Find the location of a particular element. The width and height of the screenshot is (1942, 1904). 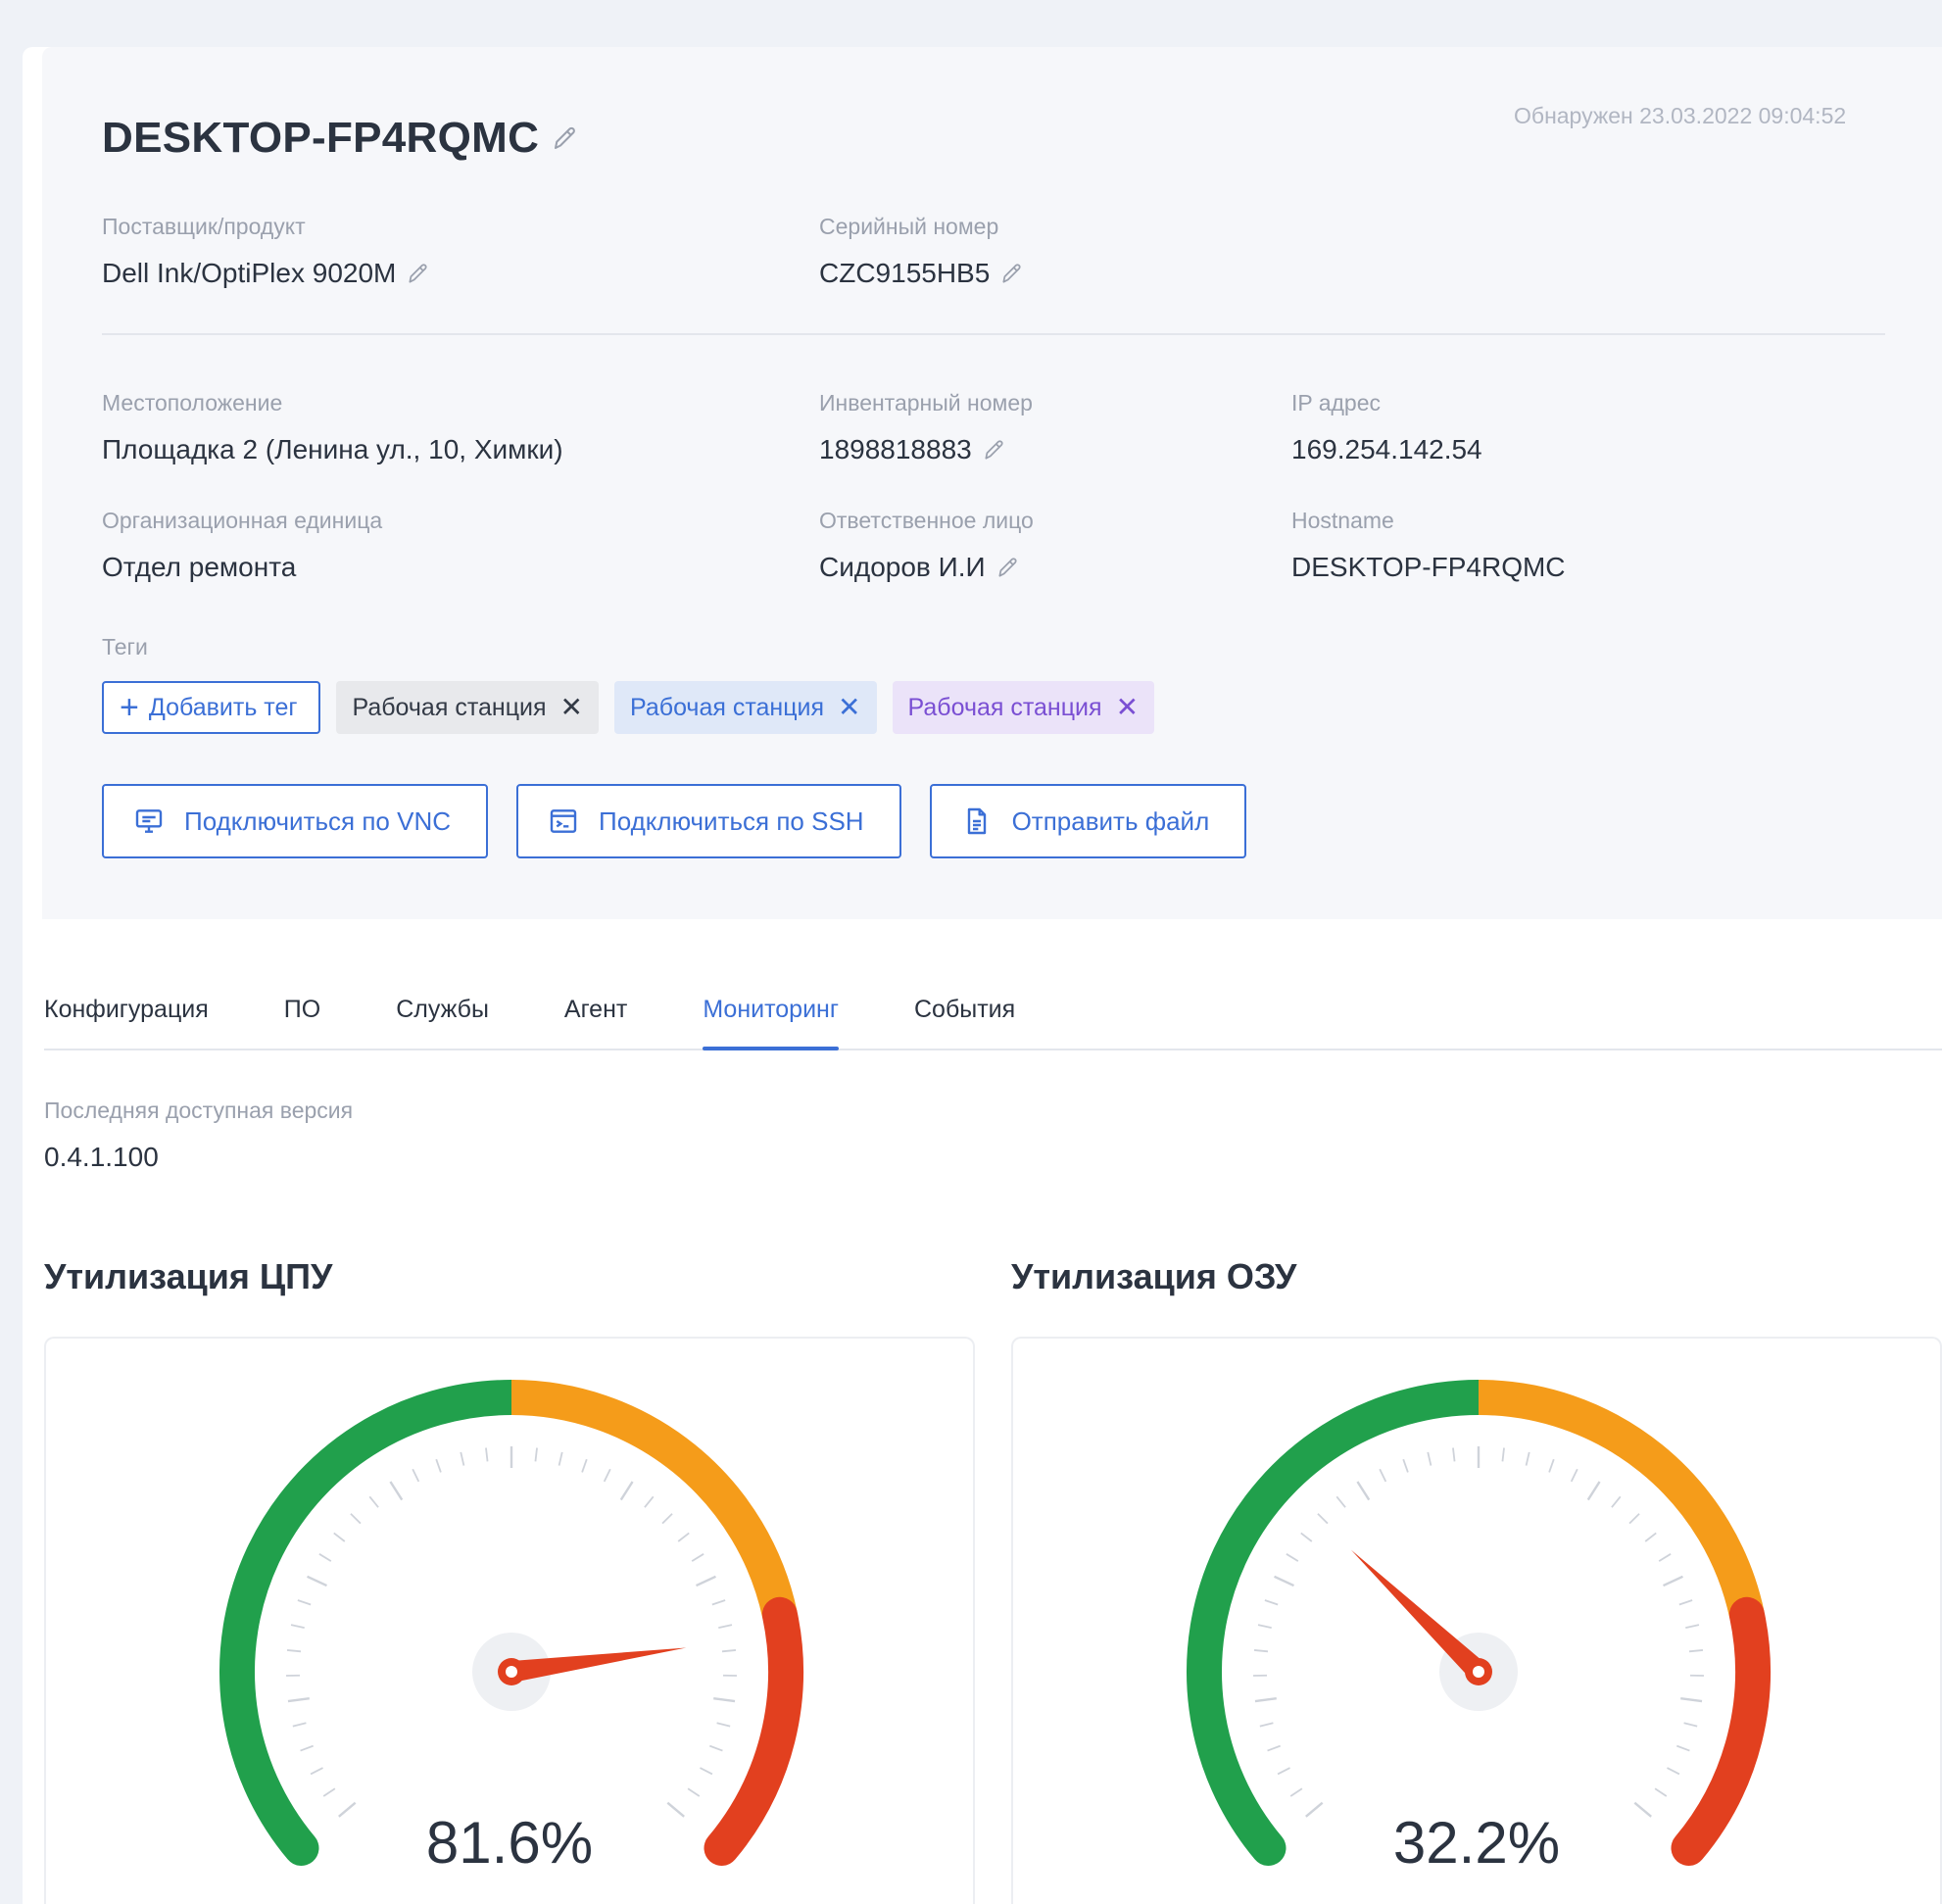

tab-label: Агент is located at coordinates (595, 1009).